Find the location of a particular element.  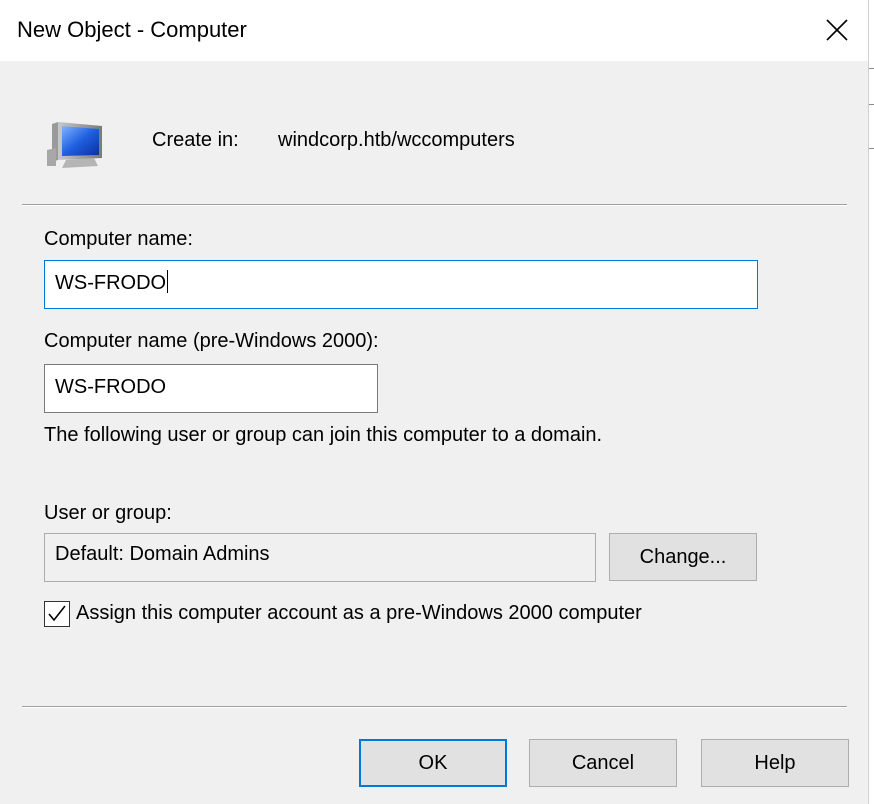

pre2000-name-value: WS-FRODO is located at coordinates (111, 387).